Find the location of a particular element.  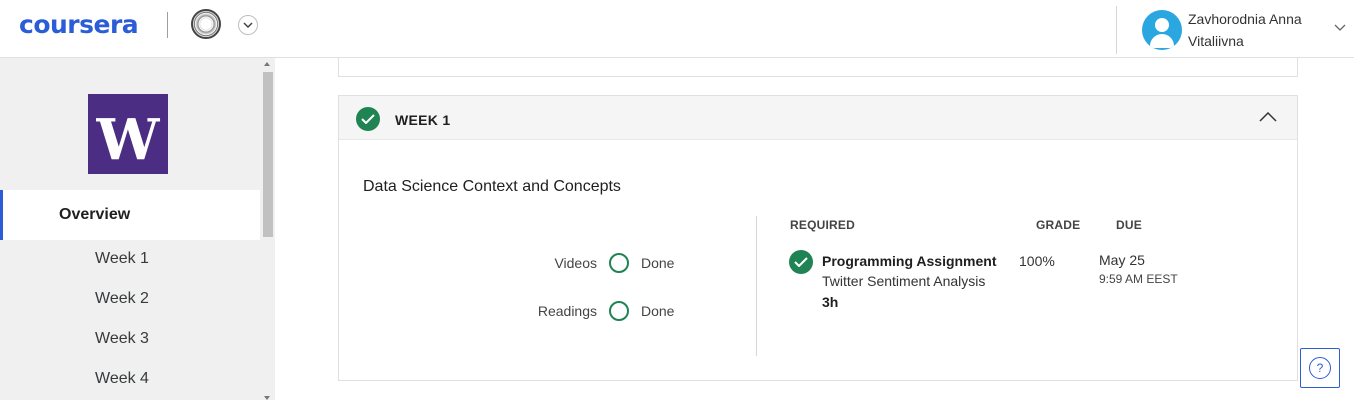

sidebar-item-week-1: Week 1 is located at coordinates (122, 259).